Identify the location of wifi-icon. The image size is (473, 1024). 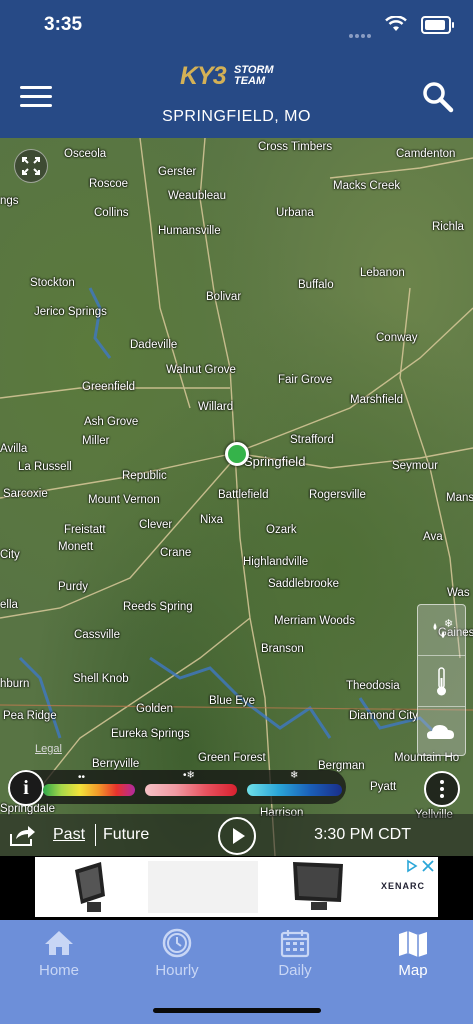
(396, 23).